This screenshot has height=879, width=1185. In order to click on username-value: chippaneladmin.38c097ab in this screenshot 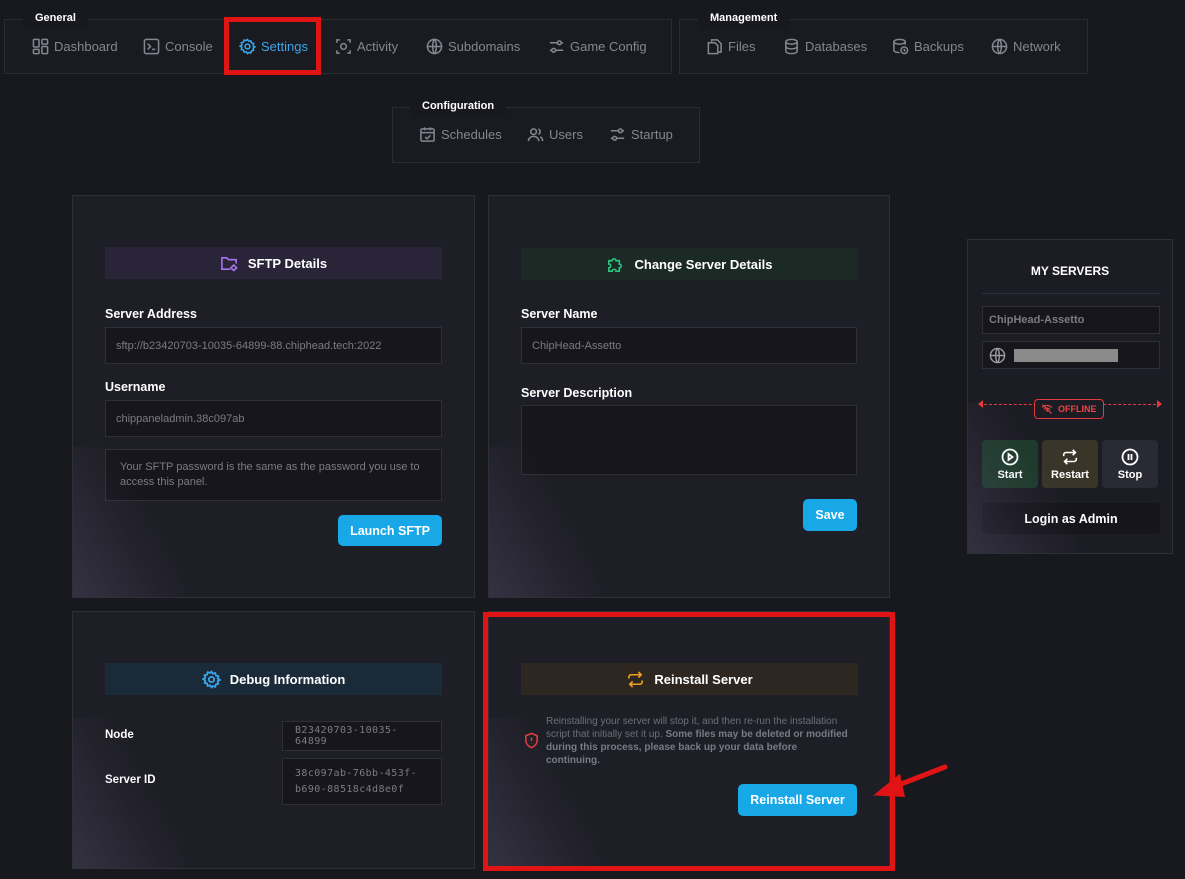, I will do `click(180, 418)`.